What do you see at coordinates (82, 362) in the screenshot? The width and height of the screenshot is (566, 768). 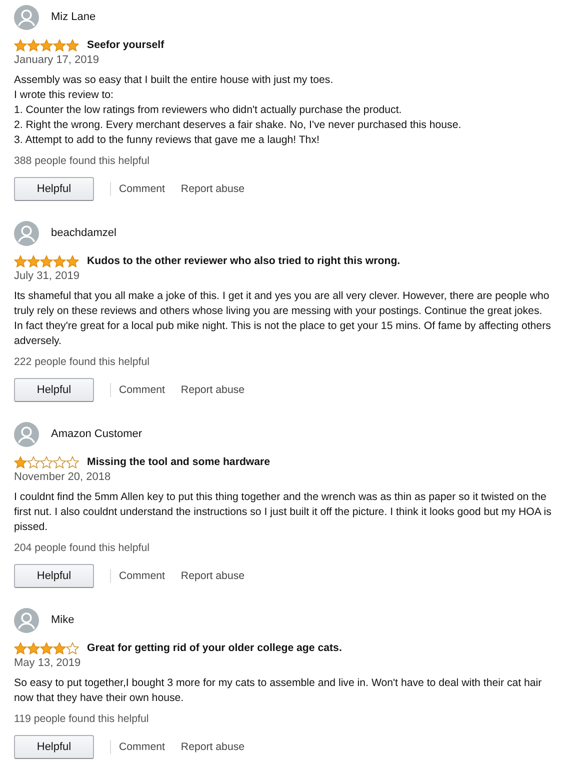 I see `helpful-count: 222 people found this helpful` at bounding box center [82, 362].